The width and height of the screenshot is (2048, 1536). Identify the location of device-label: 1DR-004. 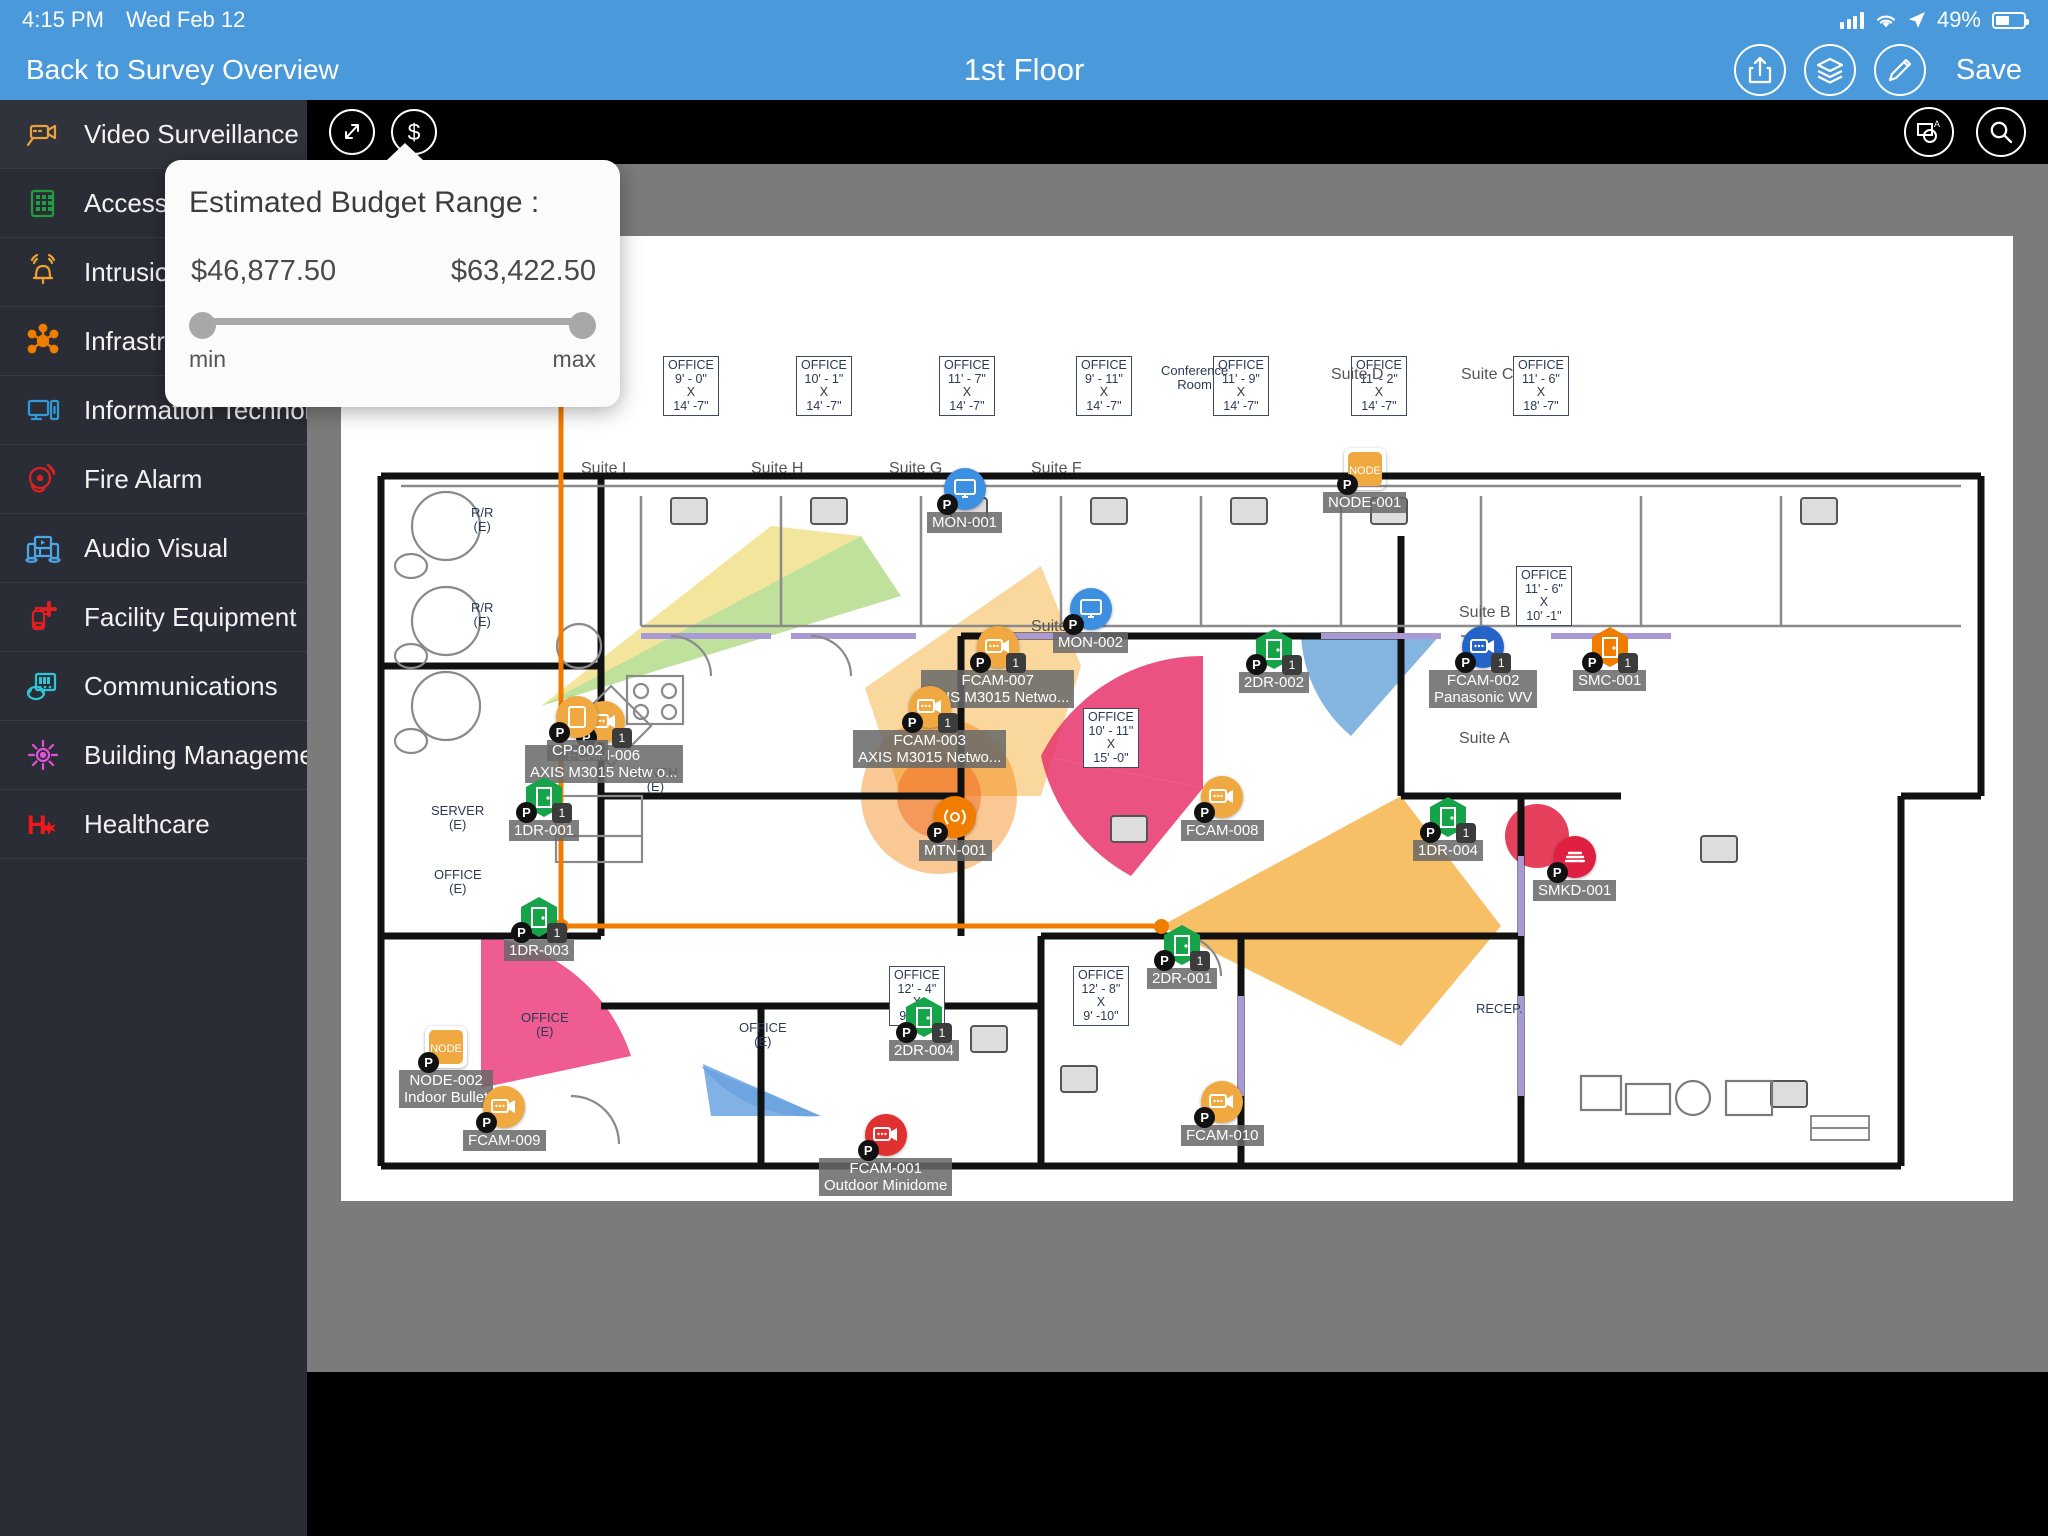
(1448, 850).